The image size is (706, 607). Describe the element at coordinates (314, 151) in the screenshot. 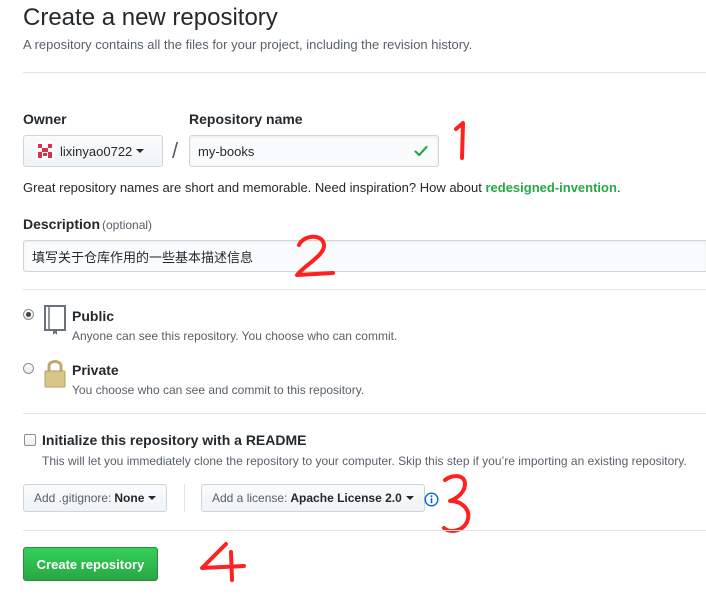

I see `repository-name-input: my-books` at that location.